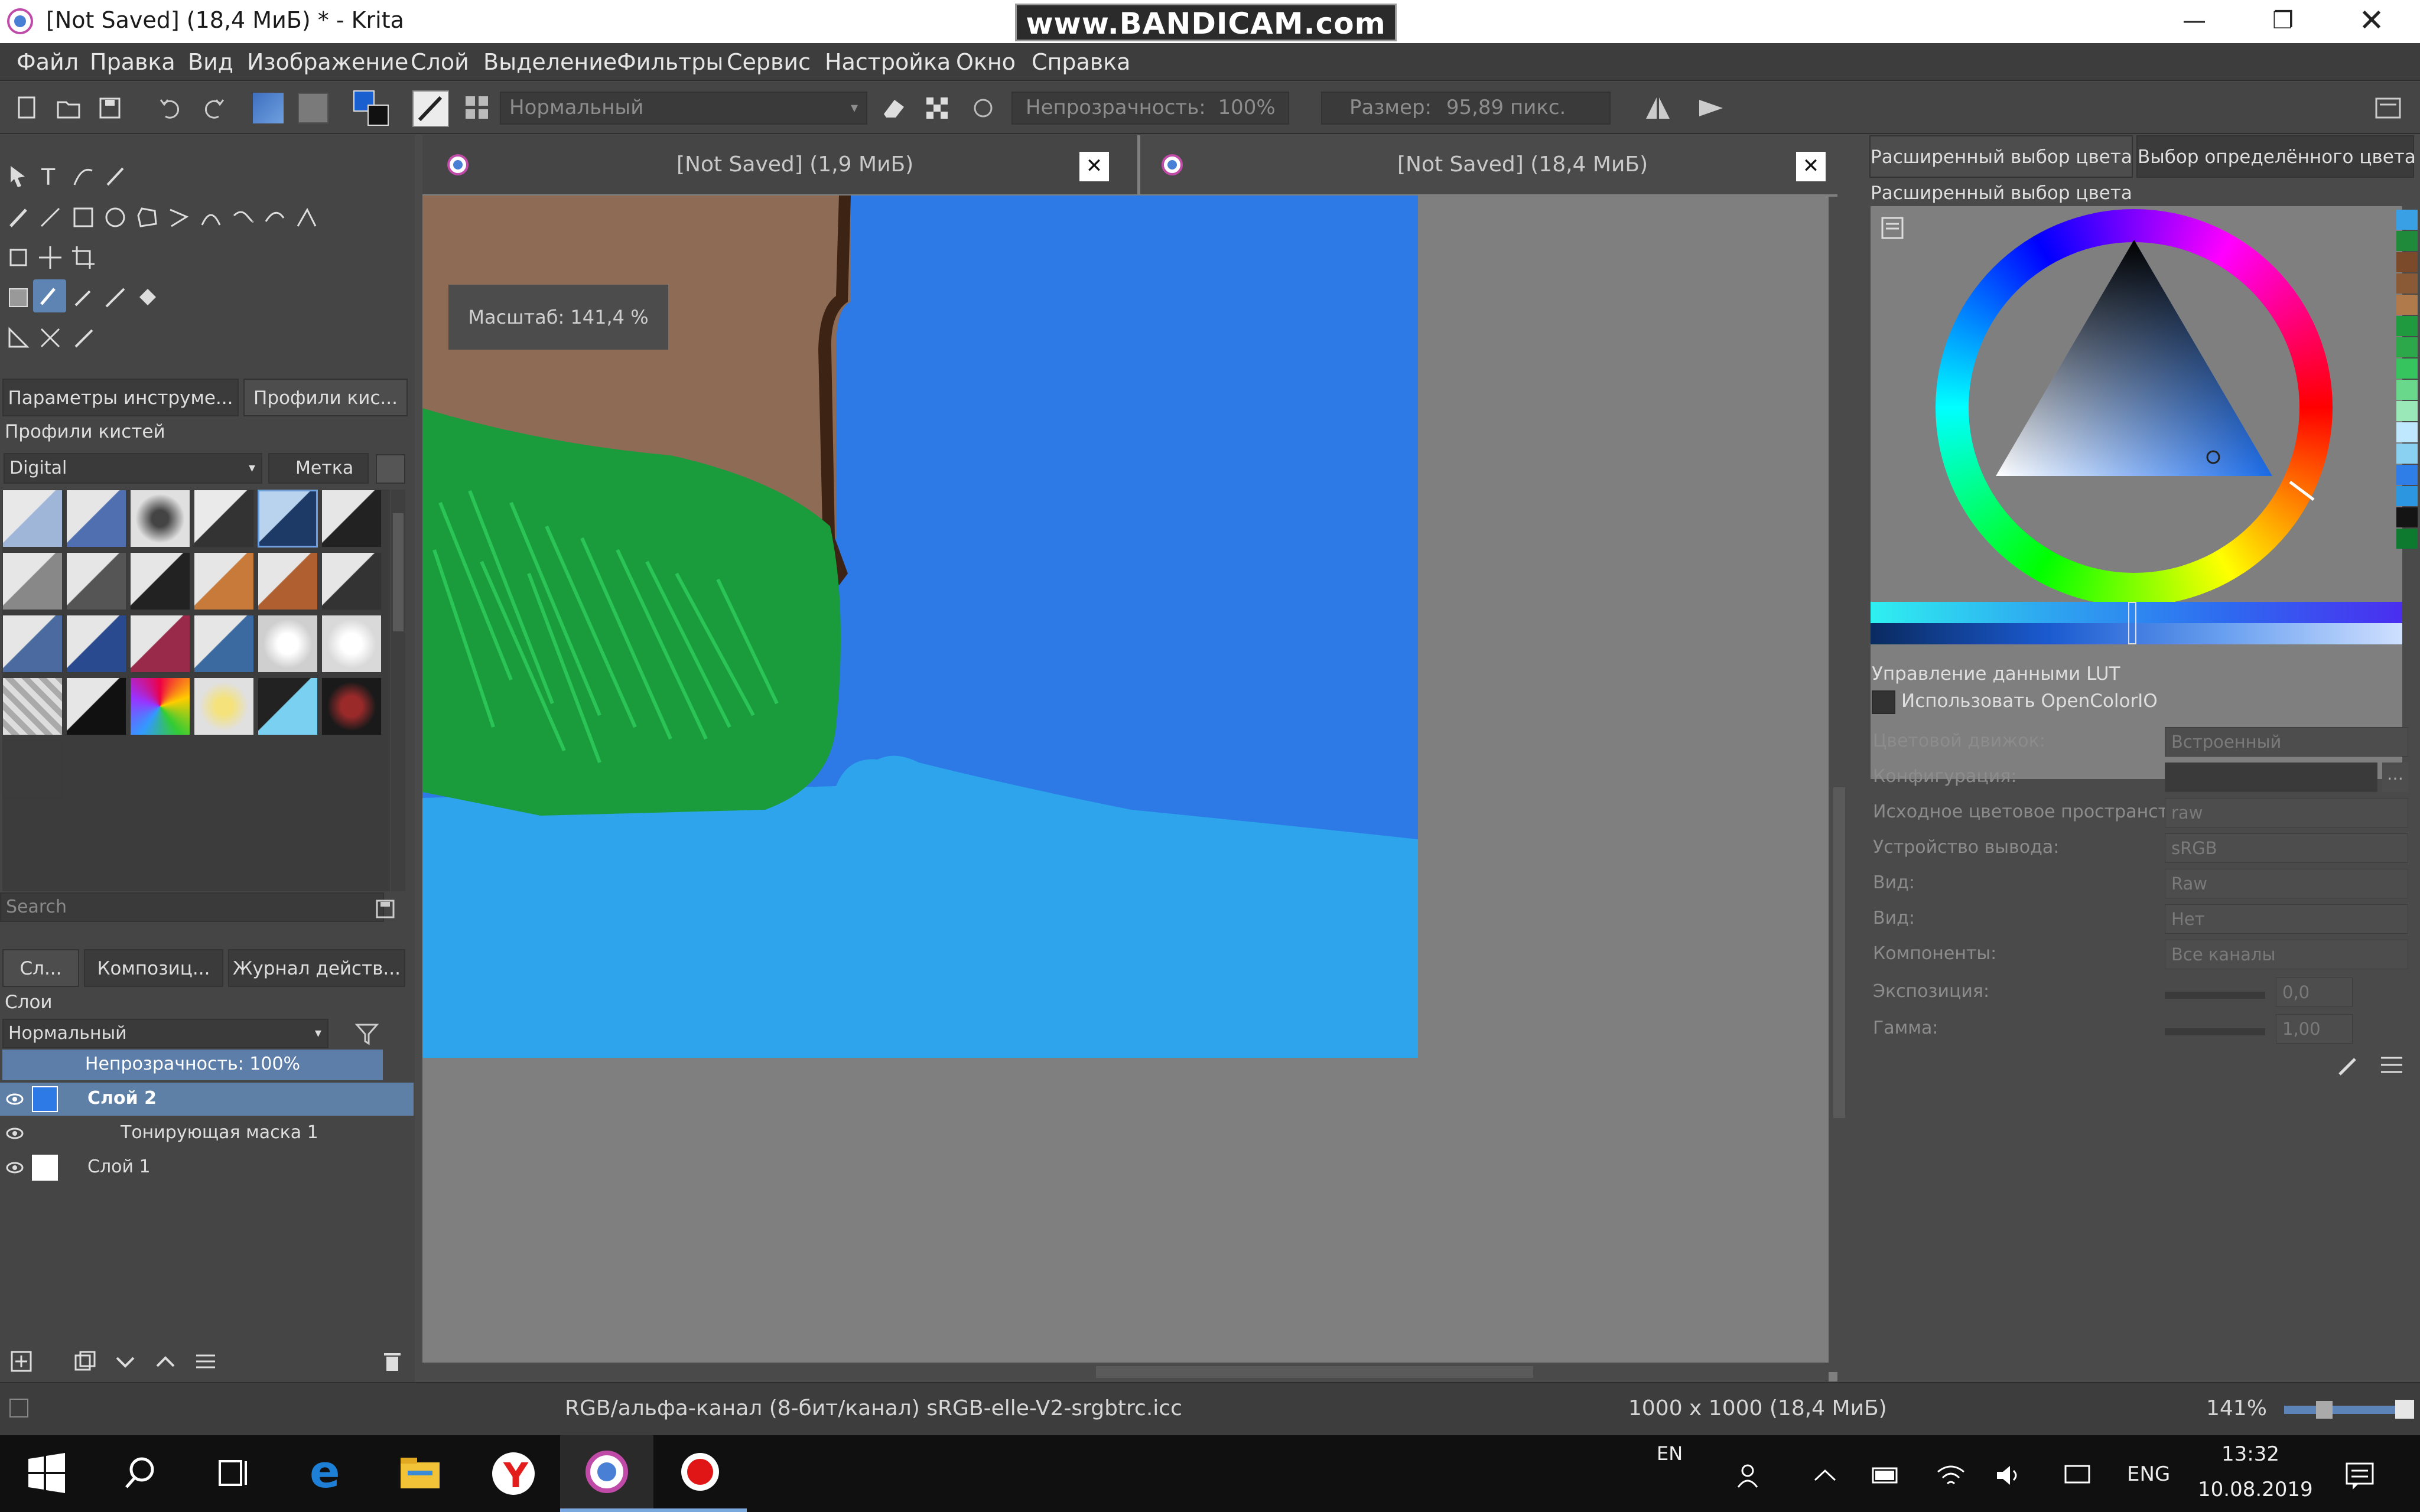 The height and width of the screenshot is (1512, 2420). What do you see at coordinates (27, 108) in the screenshot?
I see `new-document-icon` at bounding box center [27, 108].